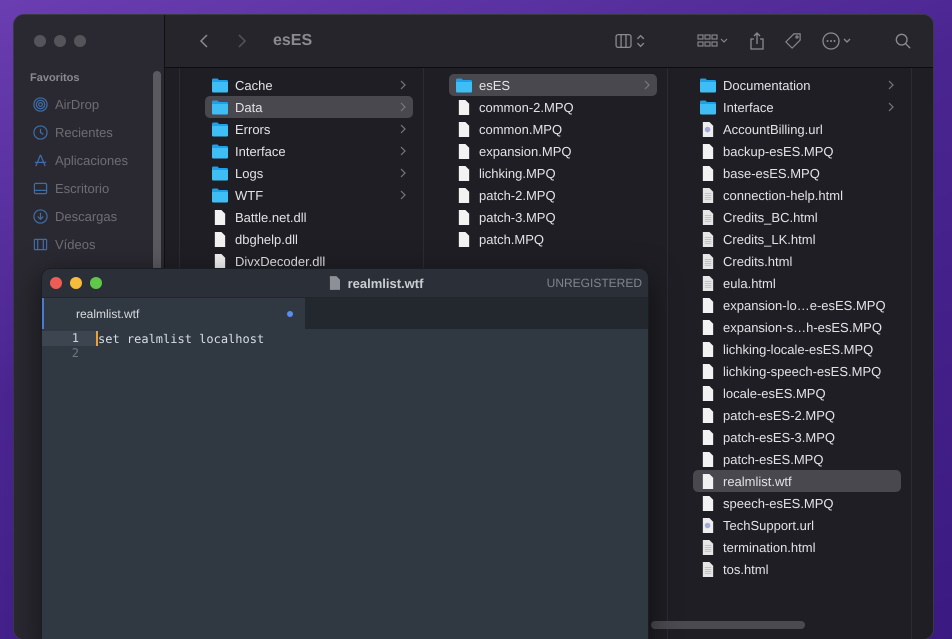 The image size is (952, 639). I want to click on file-row: Logs, so click(309, 173).